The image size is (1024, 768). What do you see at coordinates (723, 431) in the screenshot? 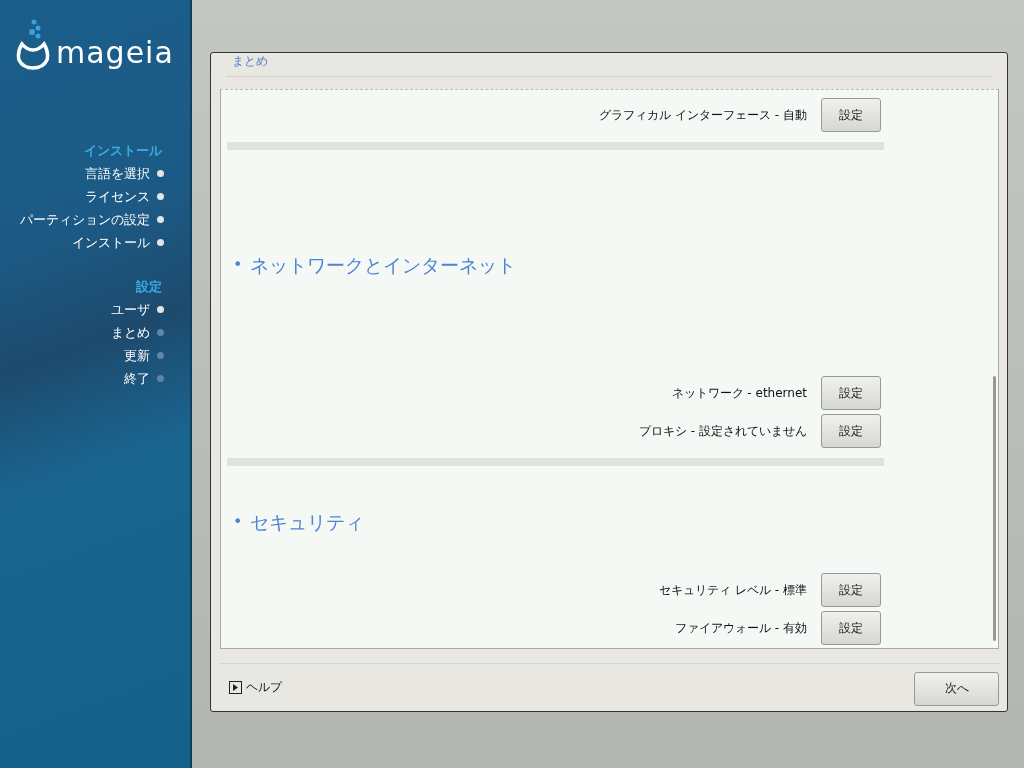
I see `setting-label: プロキシ - 設定されていません` at bounding box center [723, 431].